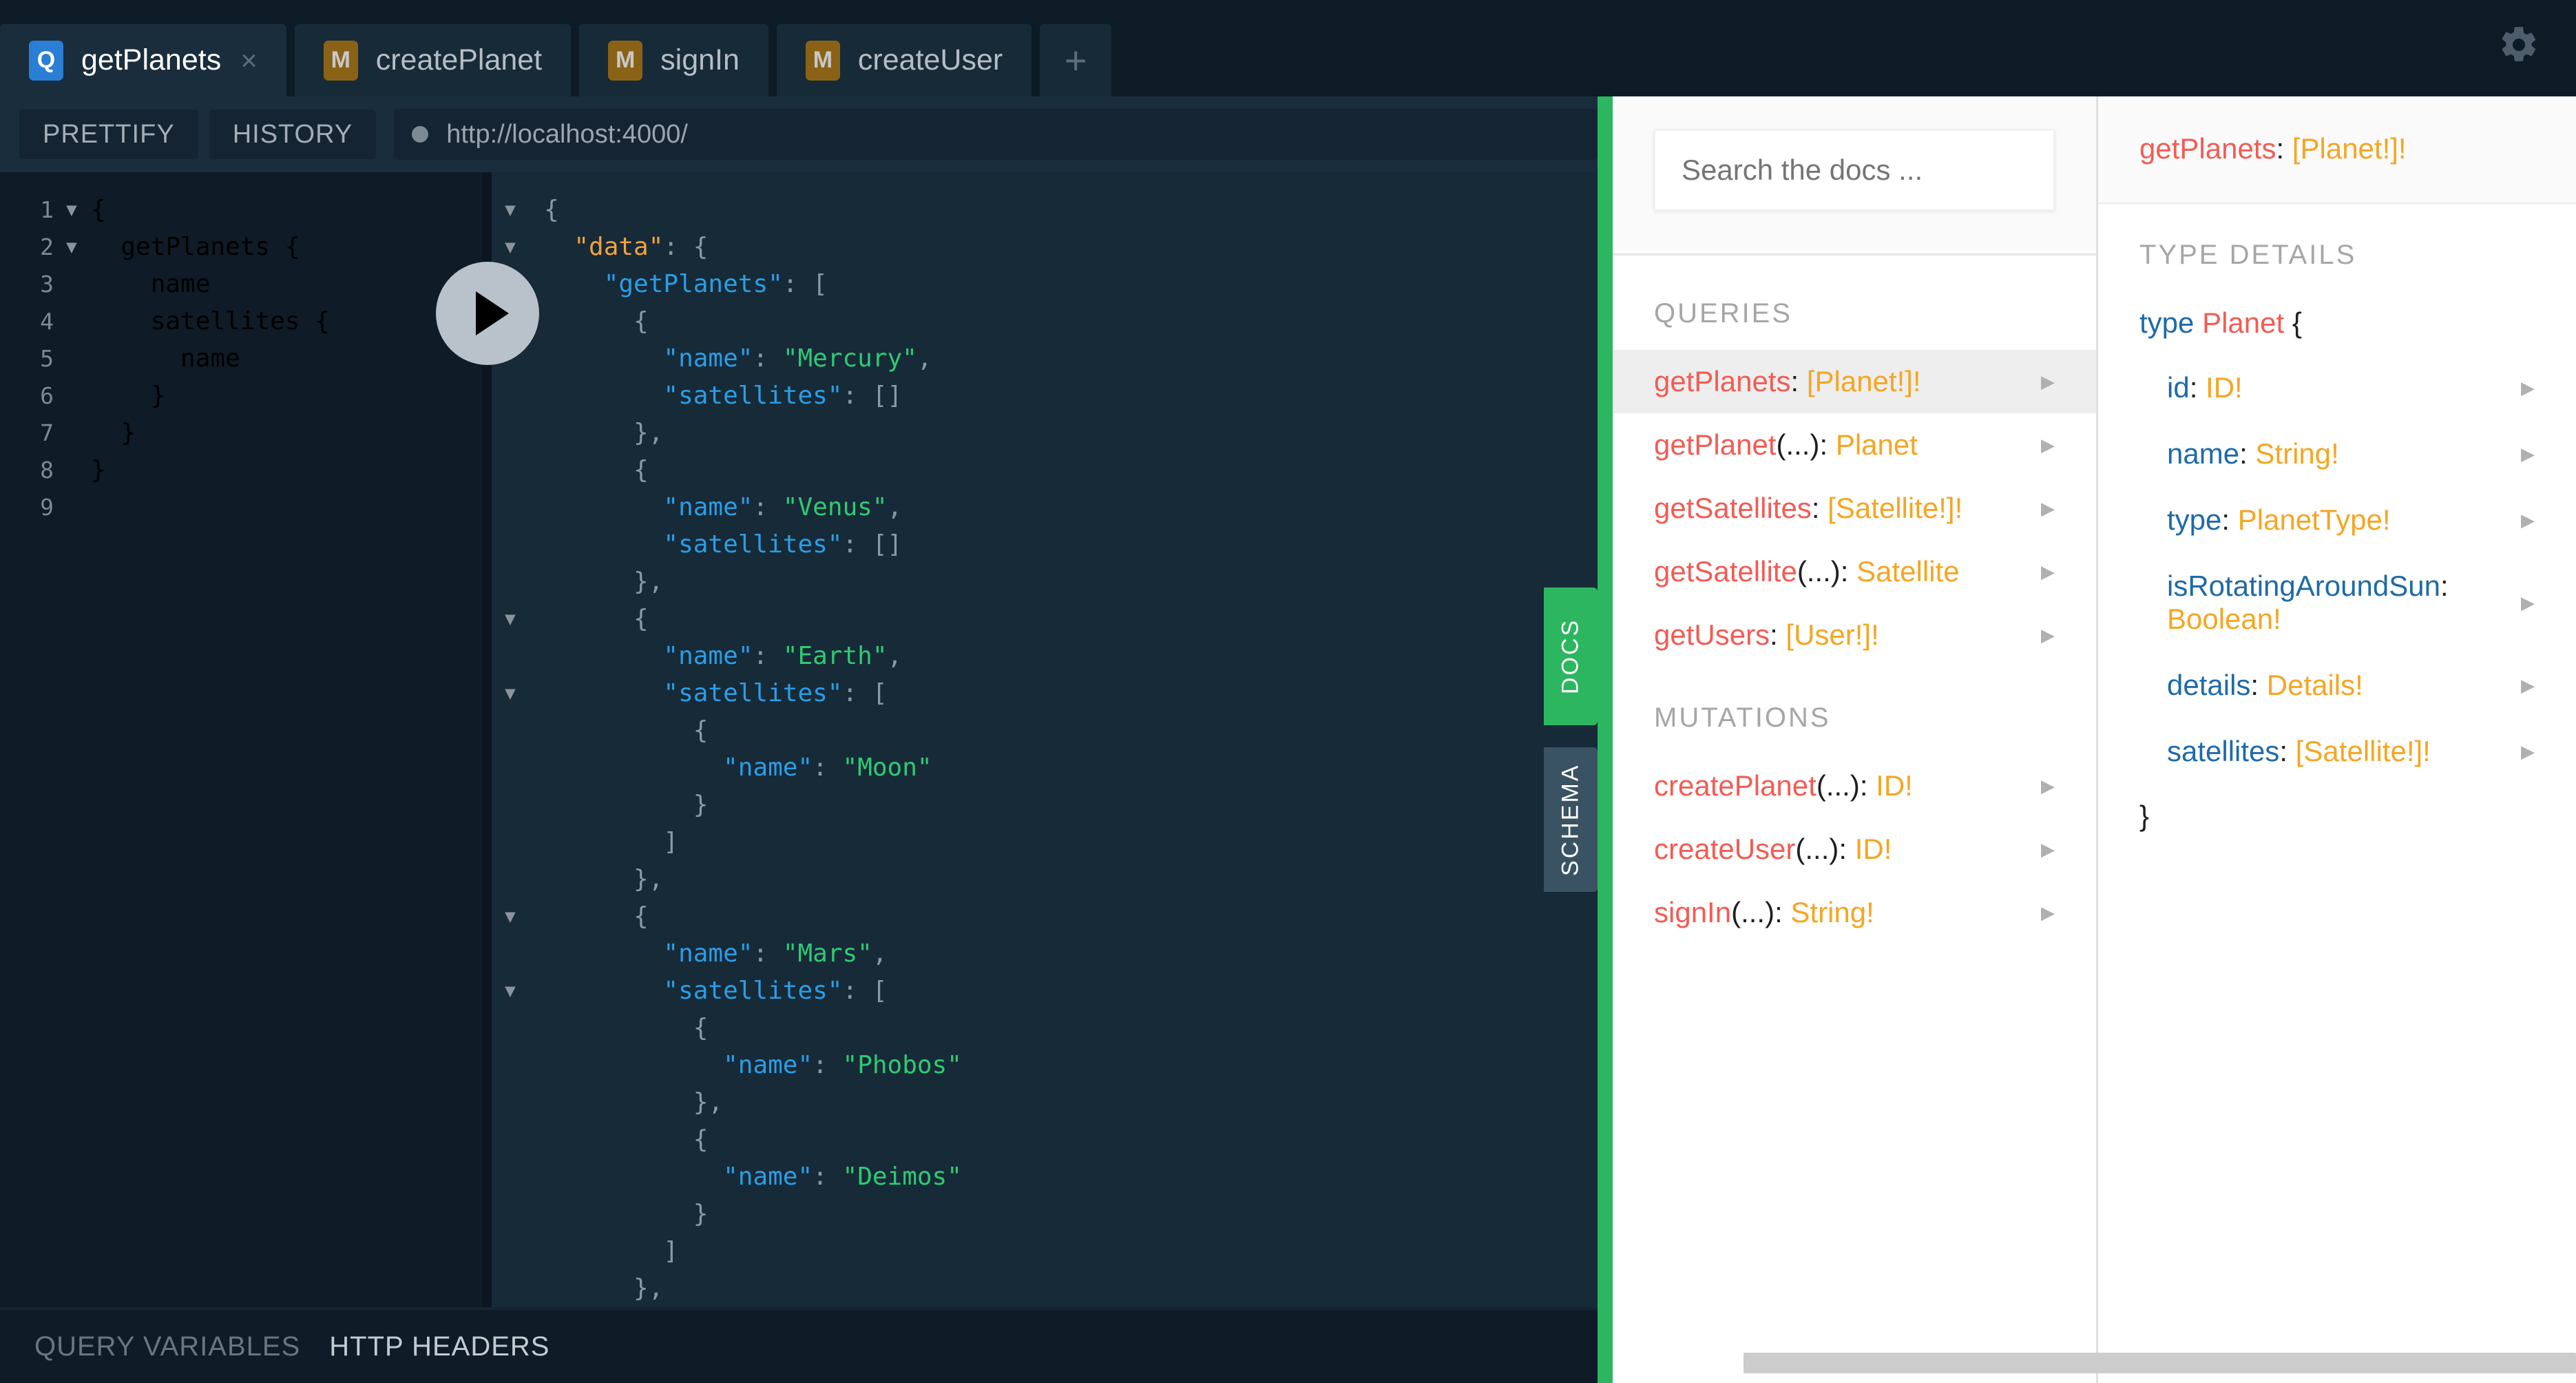 The width and height of the screenshot is (2576, 1383). What do you see at coordinates (783, 656) in the screenshot?
I see `response-line-text: "name": "Earth",` at bounding box center [783, 656].